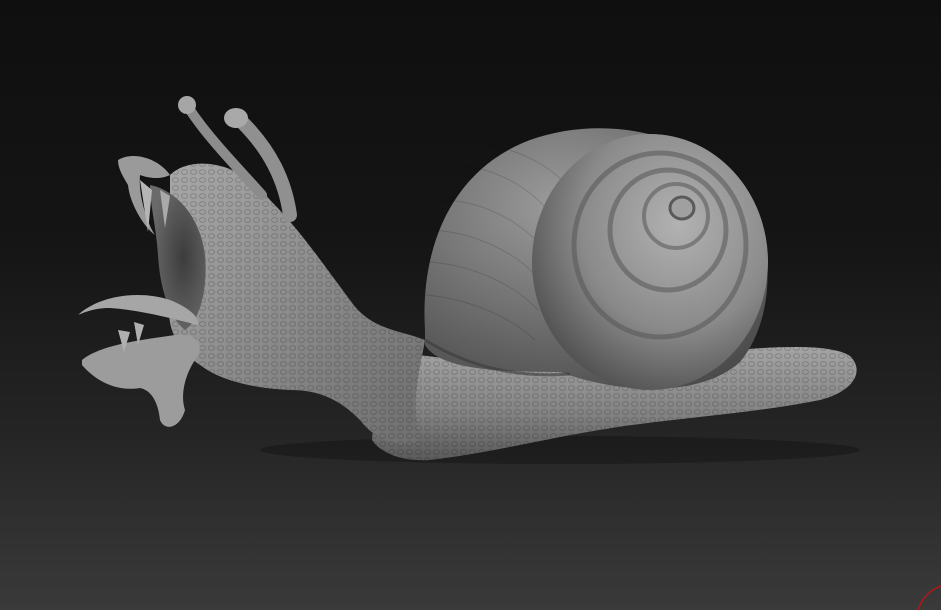 The width and height of the screenshot is (941, 610). What do you see at coordinates (297, 303) in the screenshot?
I see `snail-head` at bounding box center [297, 303].